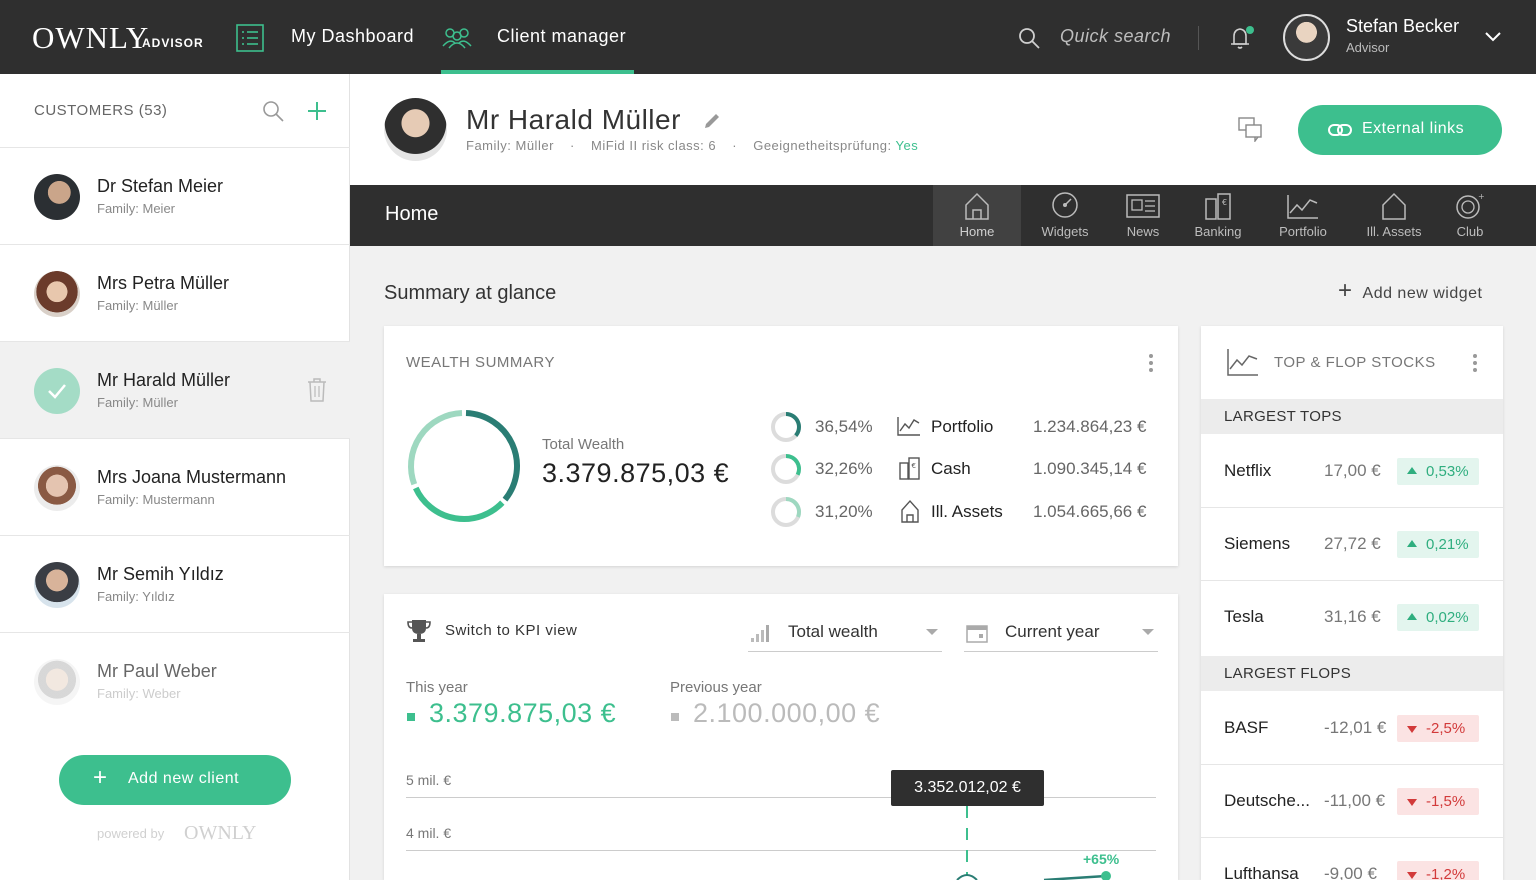  I want to click on stock-row: Siemens 27,72 € 0,21%, so click(1352, 544).